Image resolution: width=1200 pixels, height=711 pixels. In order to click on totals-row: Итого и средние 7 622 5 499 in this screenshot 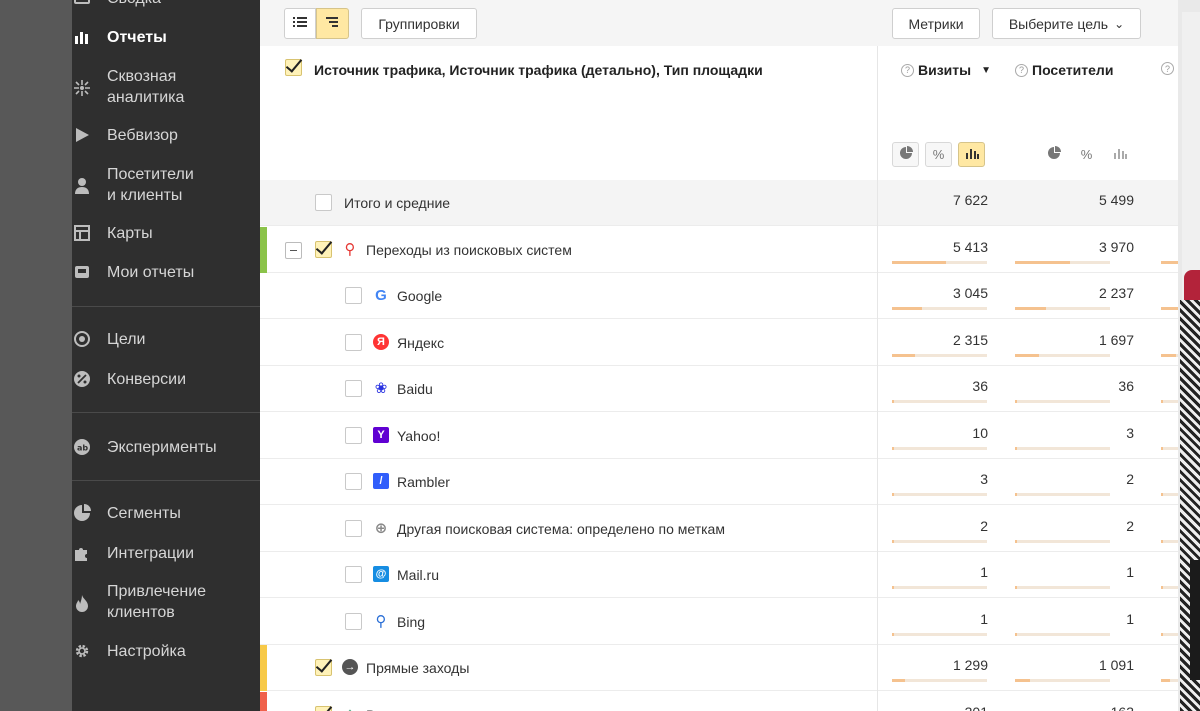, I will do `click(719, 203)`.